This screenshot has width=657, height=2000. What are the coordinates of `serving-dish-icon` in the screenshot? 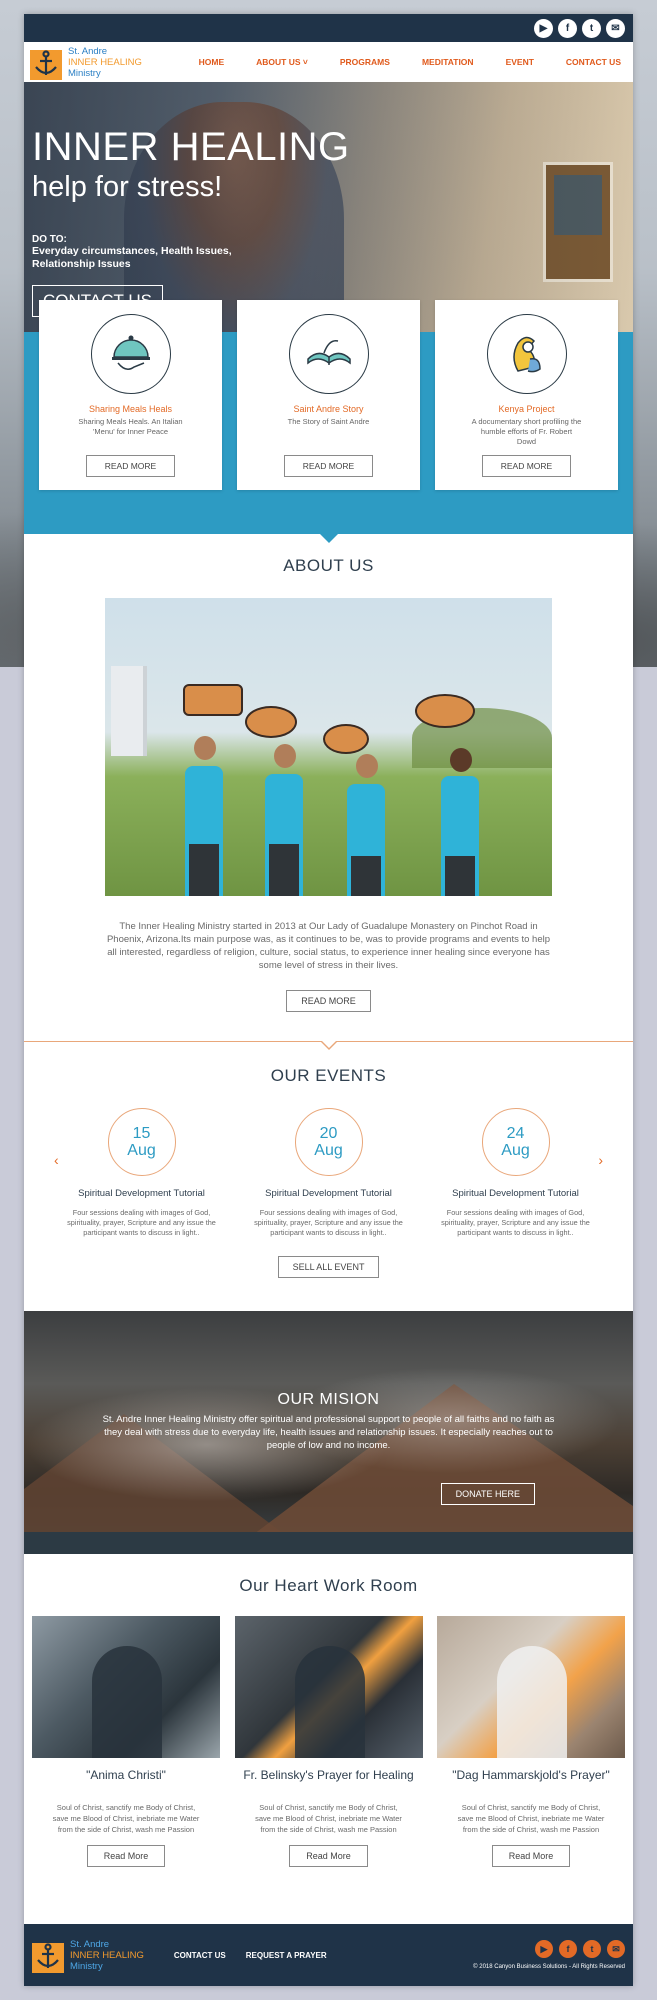 It's located at (130, 354).